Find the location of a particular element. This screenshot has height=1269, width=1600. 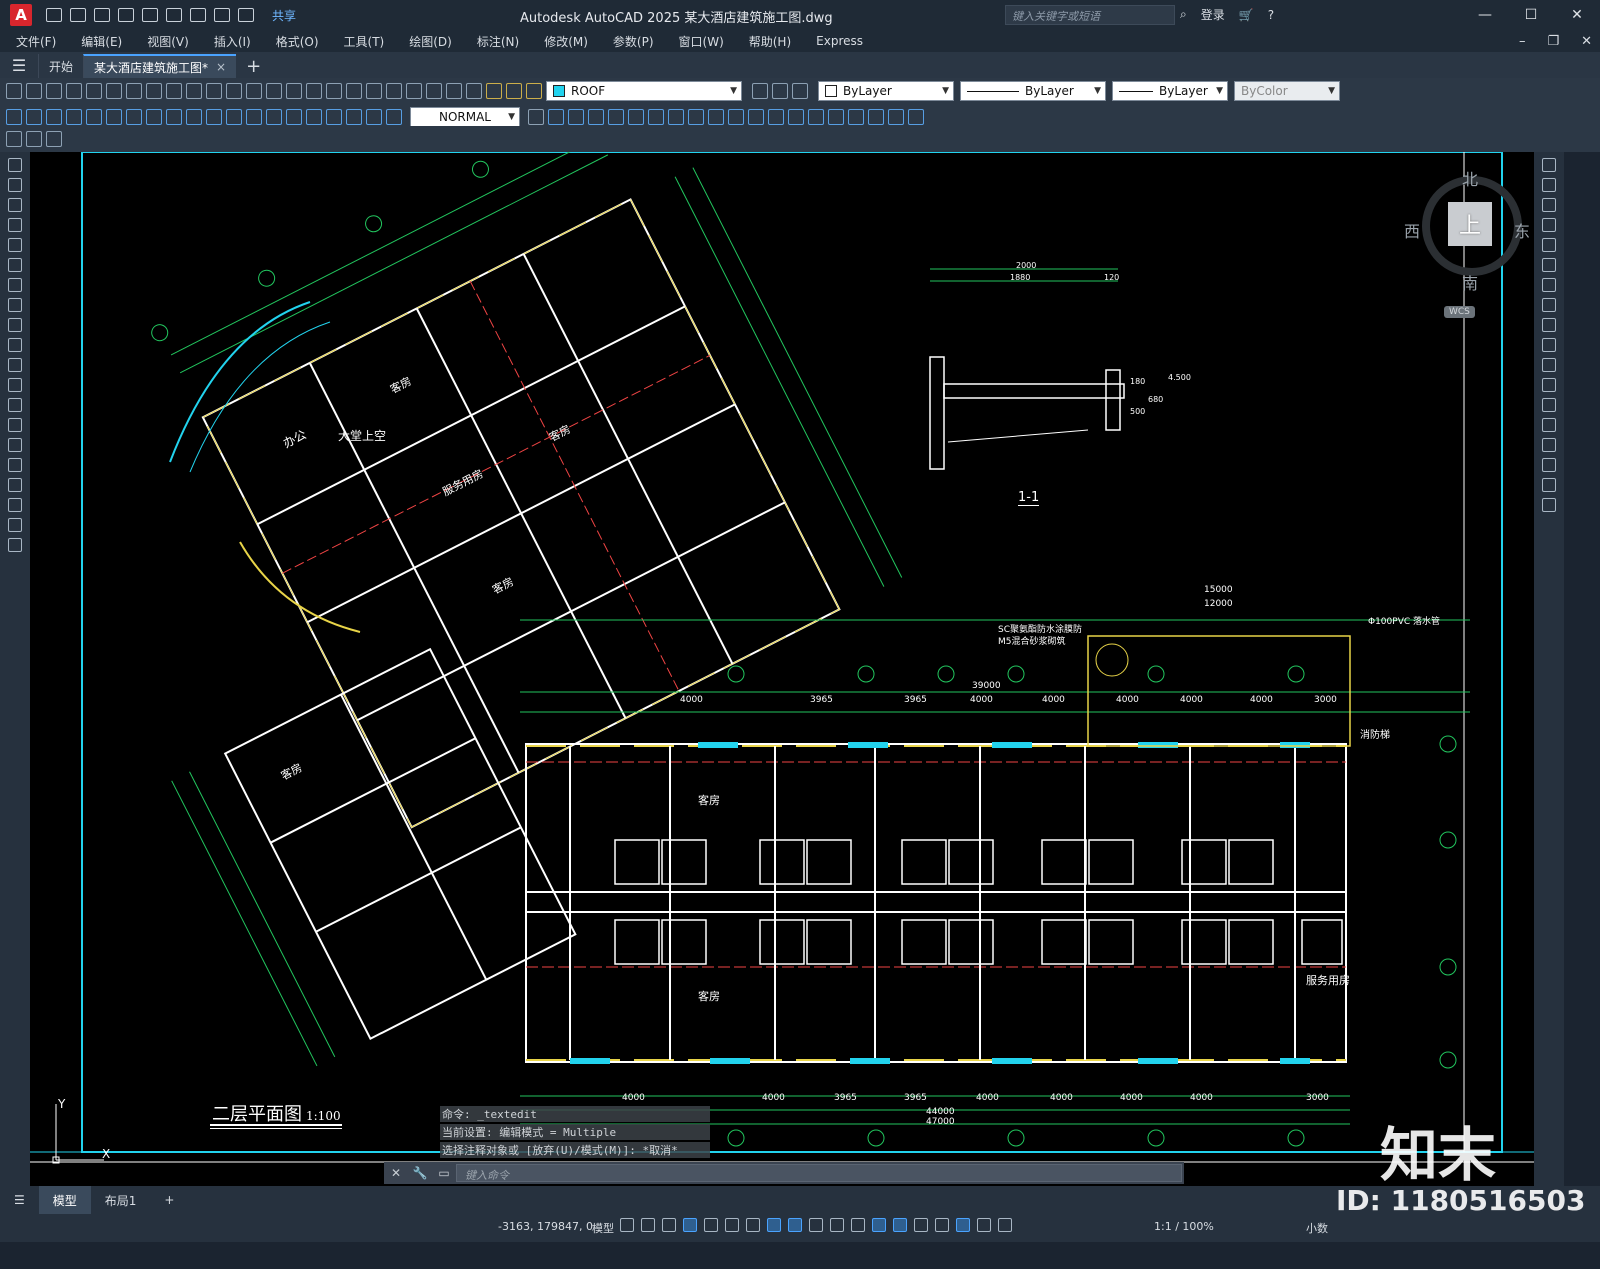

move-icon is located at coordinates (1549, 265).